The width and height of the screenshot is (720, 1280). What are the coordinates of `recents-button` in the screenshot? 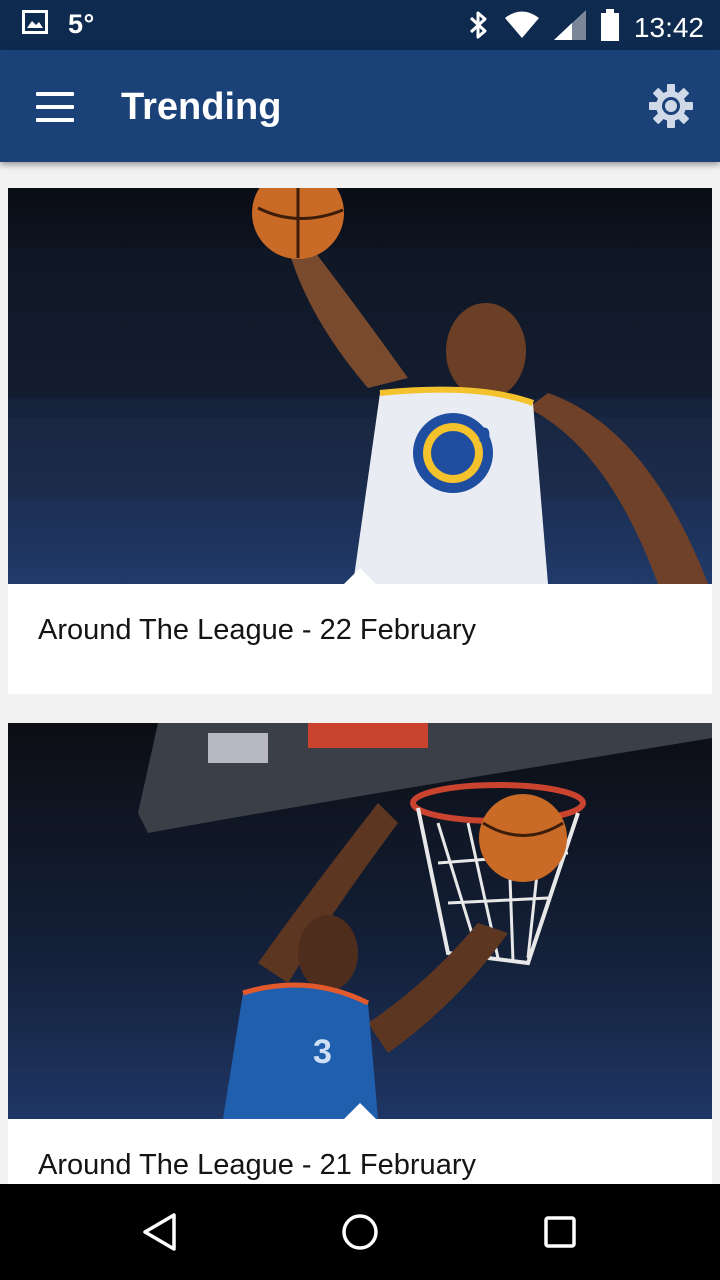 It's located at (560, 1232).